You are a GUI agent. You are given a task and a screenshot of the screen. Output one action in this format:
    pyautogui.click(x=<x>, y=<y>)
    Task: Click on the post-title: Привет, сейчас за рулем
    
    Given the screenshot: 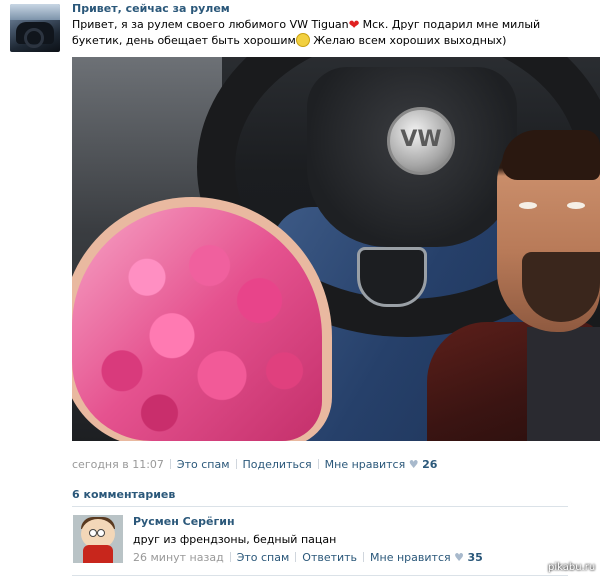 What is the action you would take?
    pyautogui.click(x=151, y=8)
    